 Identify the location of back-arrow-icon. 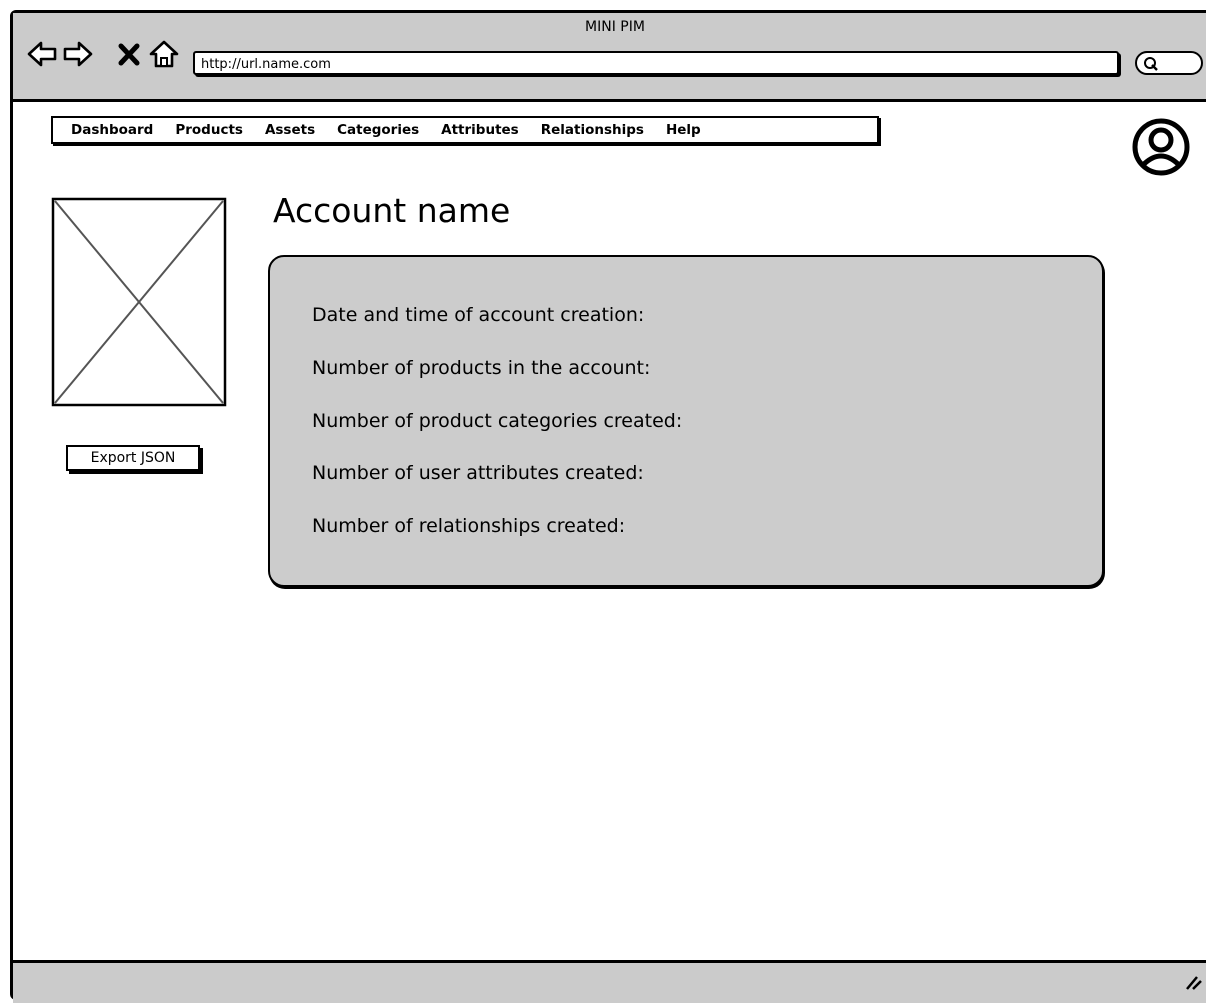
(42, 54).